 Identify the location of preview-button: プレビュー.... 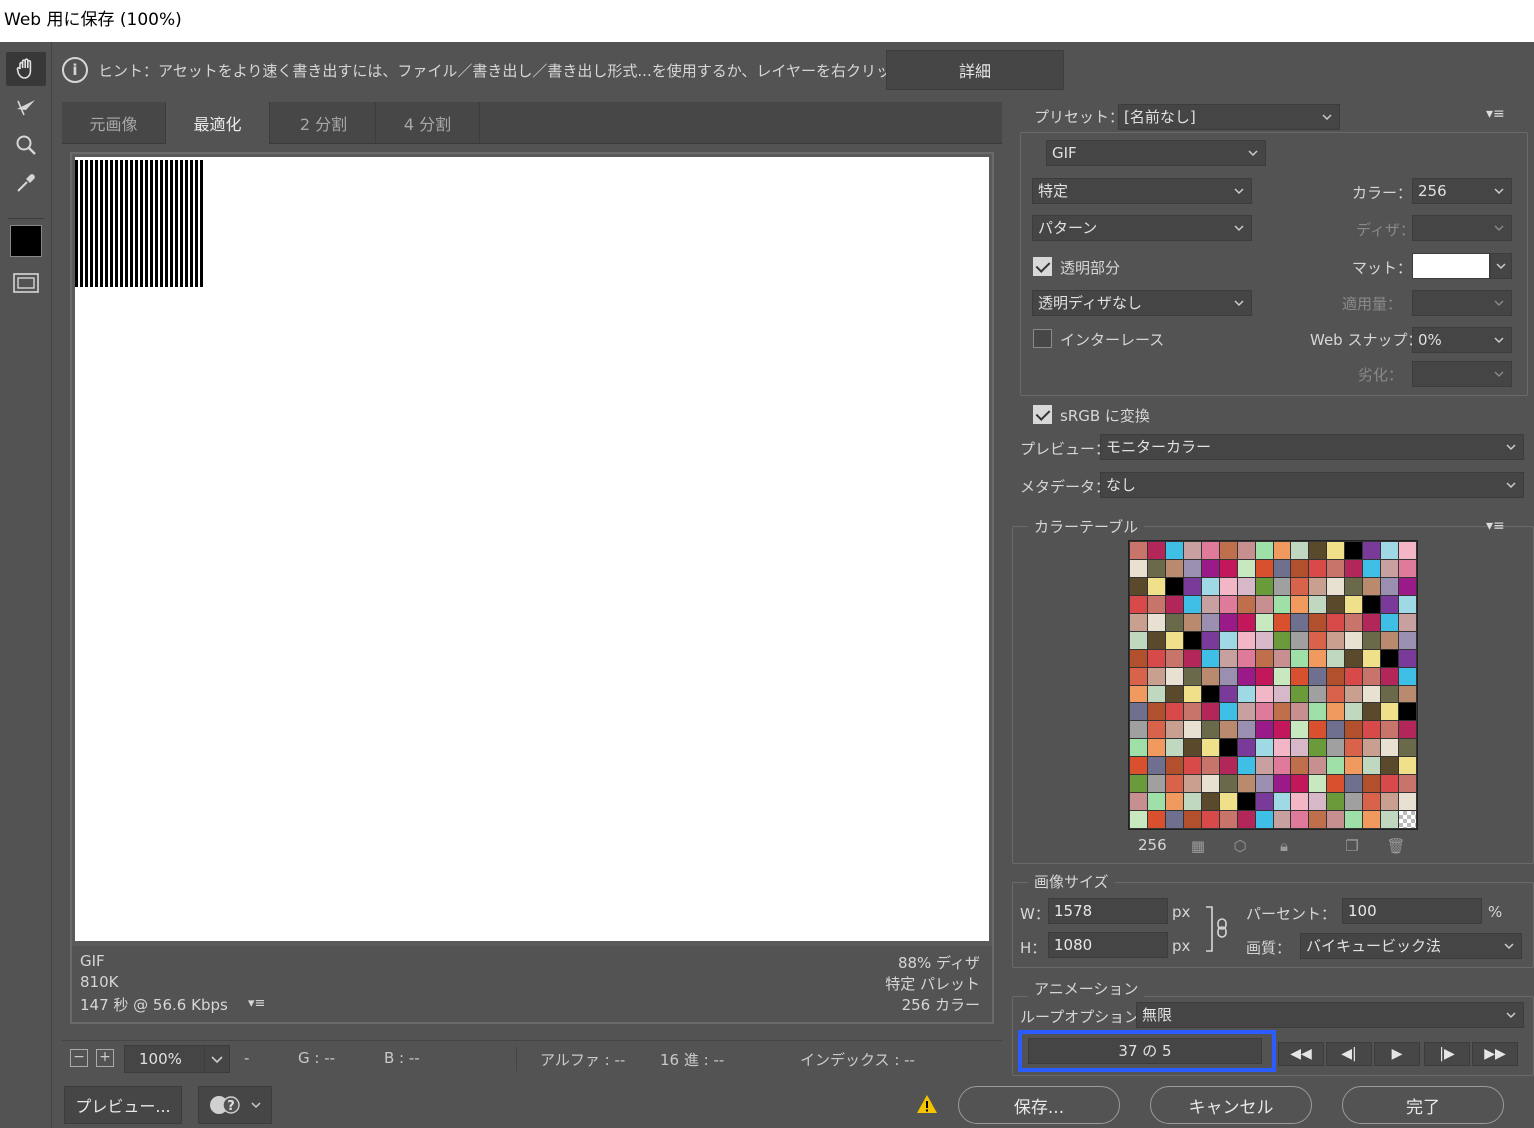
(123, 1105).